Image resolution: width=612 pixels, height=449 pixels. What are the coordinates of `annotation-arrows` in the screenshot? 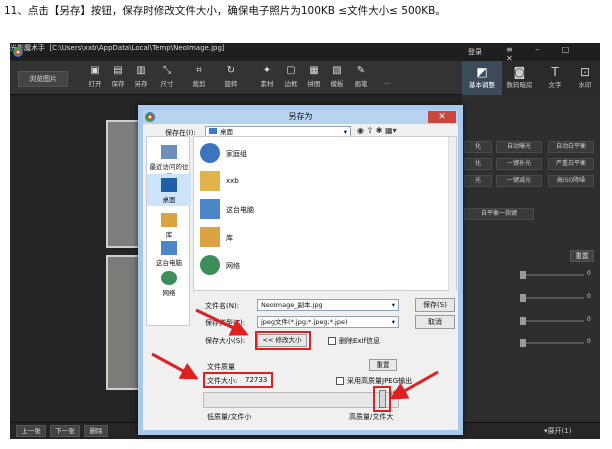 It's located at (295, 354).